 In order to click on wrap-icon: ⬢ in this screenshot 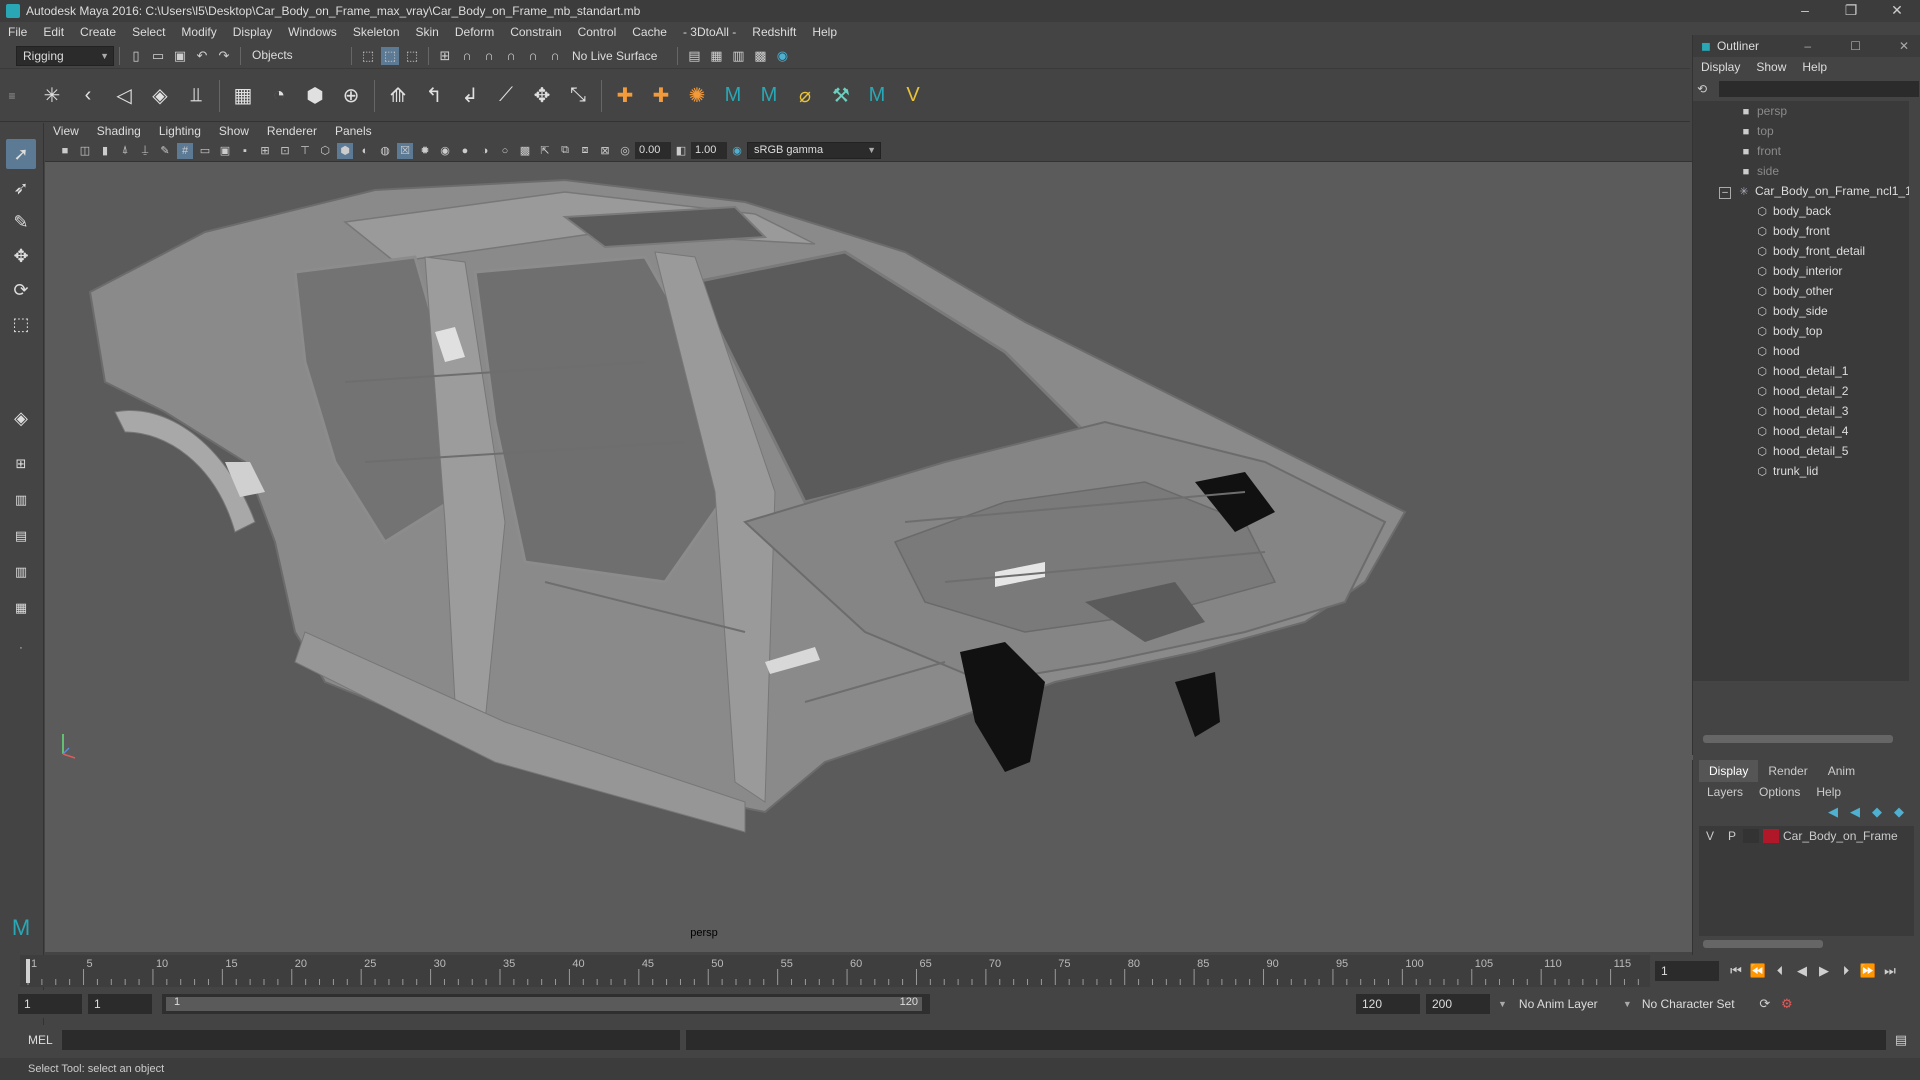, I will do `click(315, 96)`.